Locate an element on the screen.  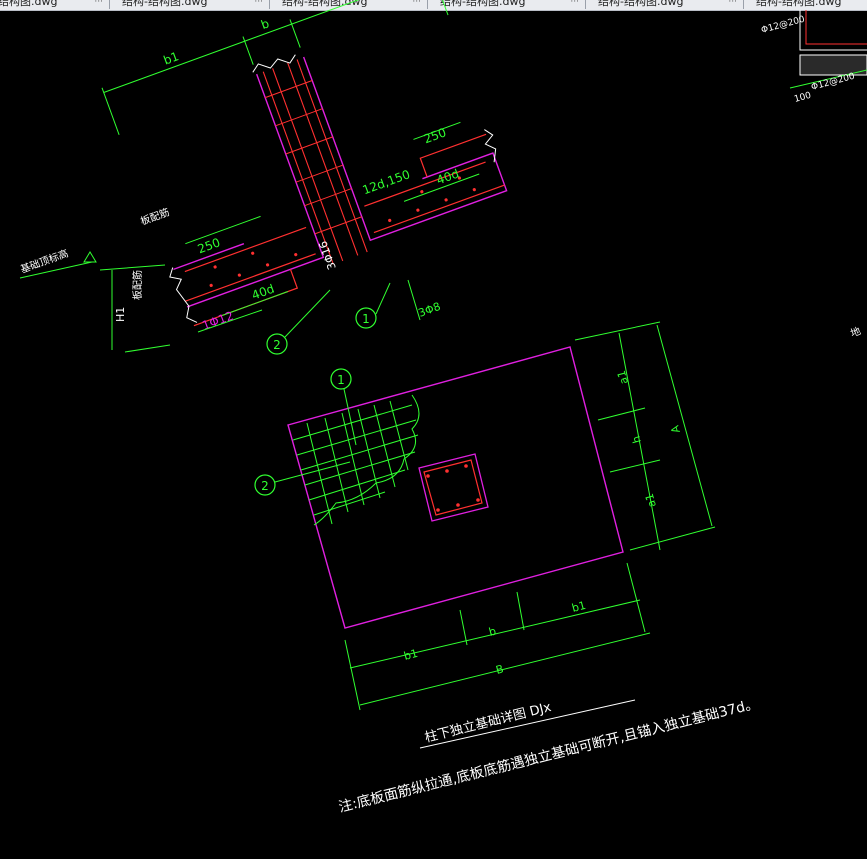
dim-h: h is located at coordinates (637, 439).